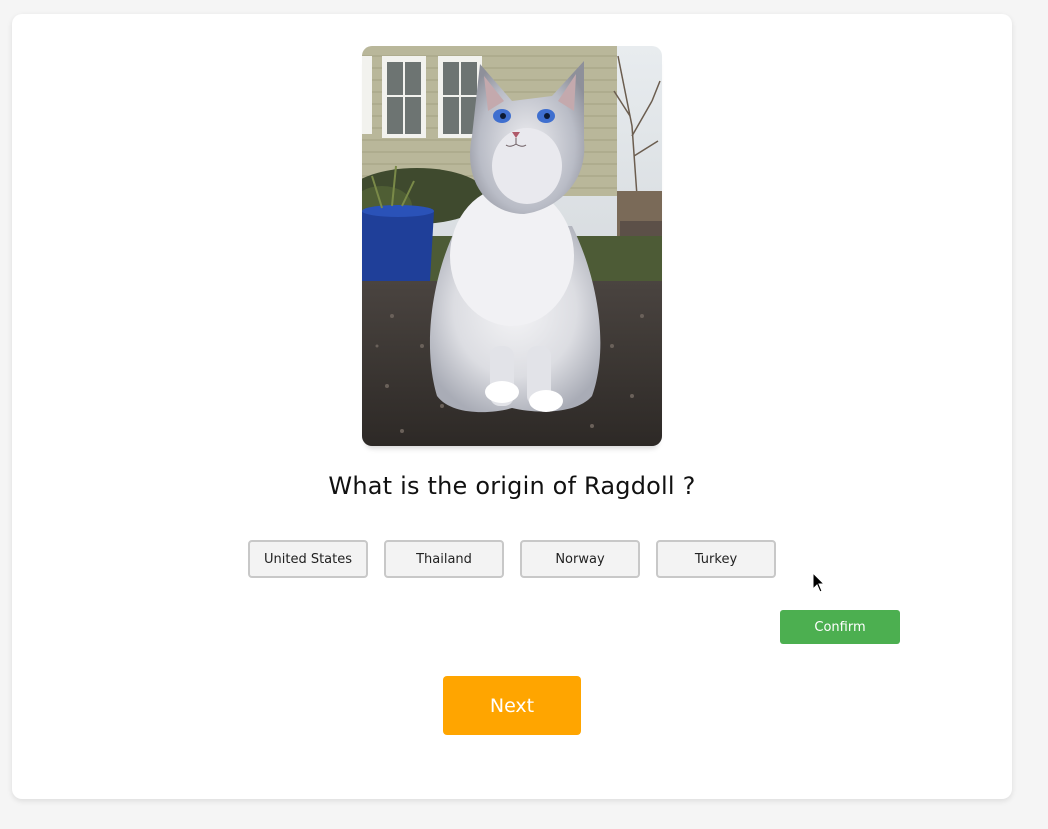  I want to click on option-thailand: Thailand, so click(444, 559).